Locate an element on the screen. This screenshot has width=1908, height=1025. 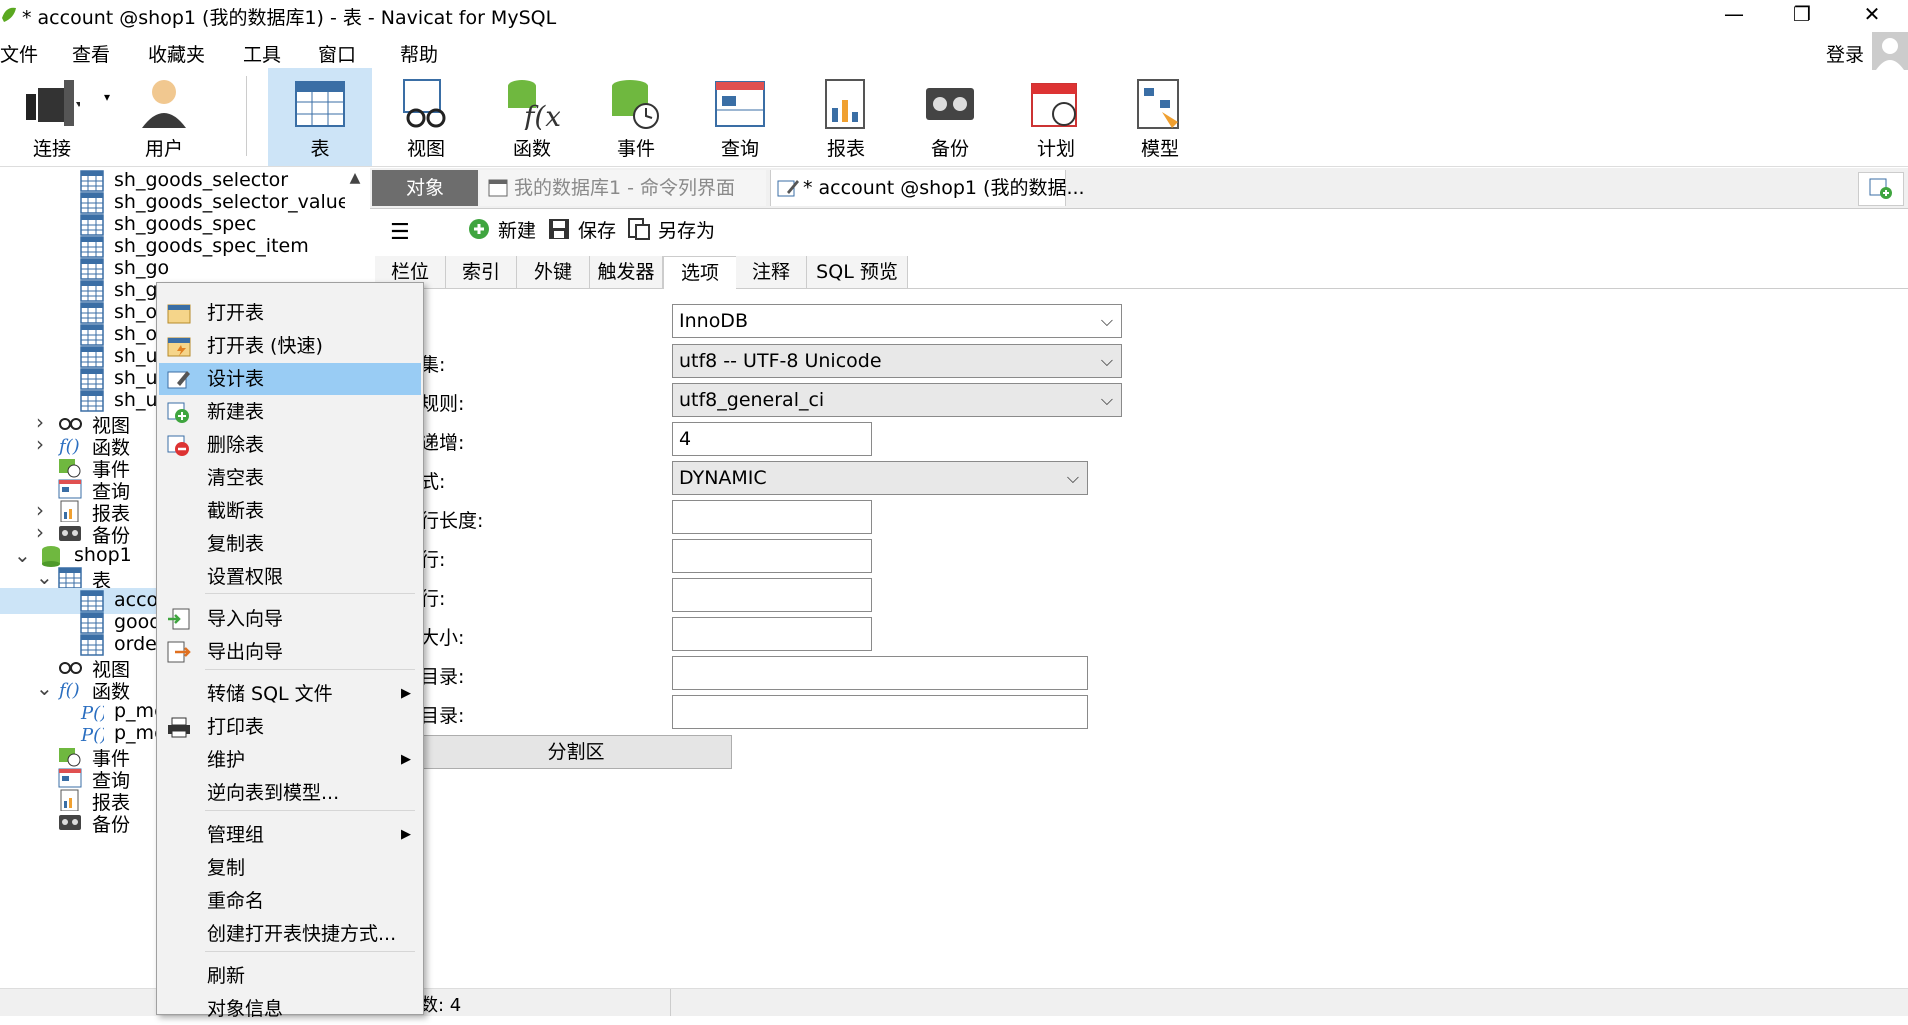
engine-select: InnoDB ⌵ is located at coordinates (897, 321).